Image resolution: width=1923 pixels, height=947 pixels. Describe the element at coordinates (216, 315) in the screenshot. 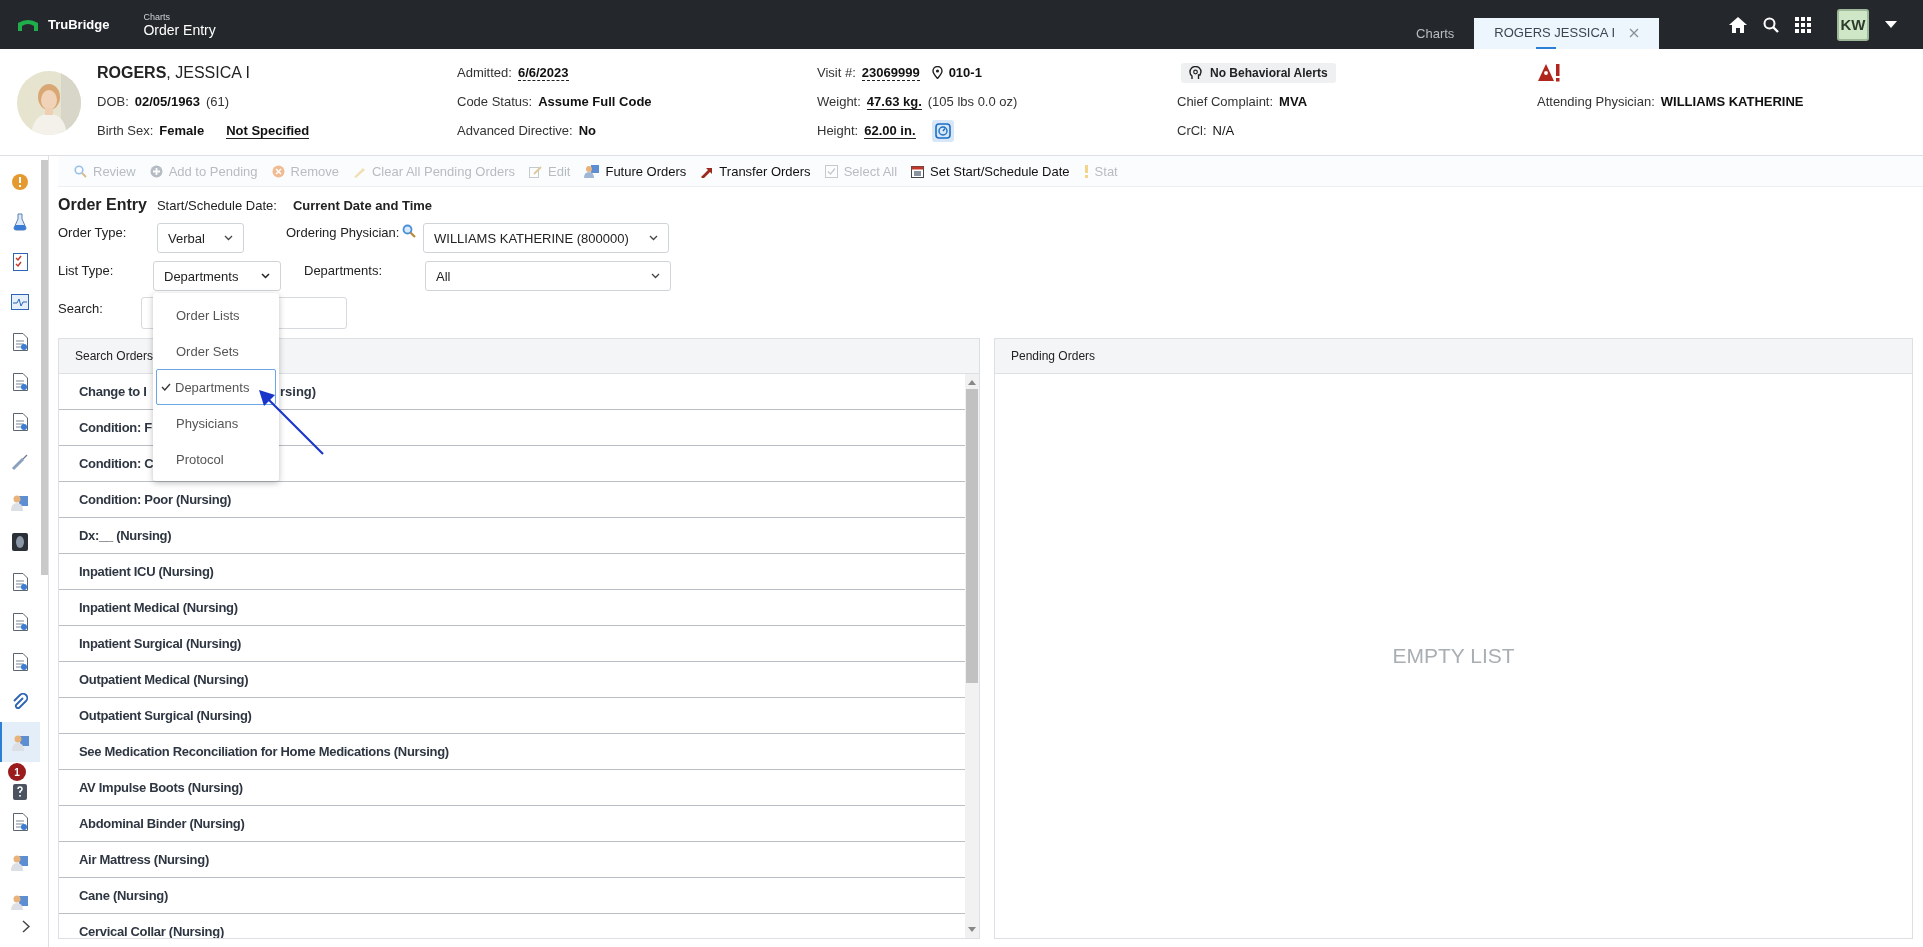

I see `menu-option: Order Lists` at that location.